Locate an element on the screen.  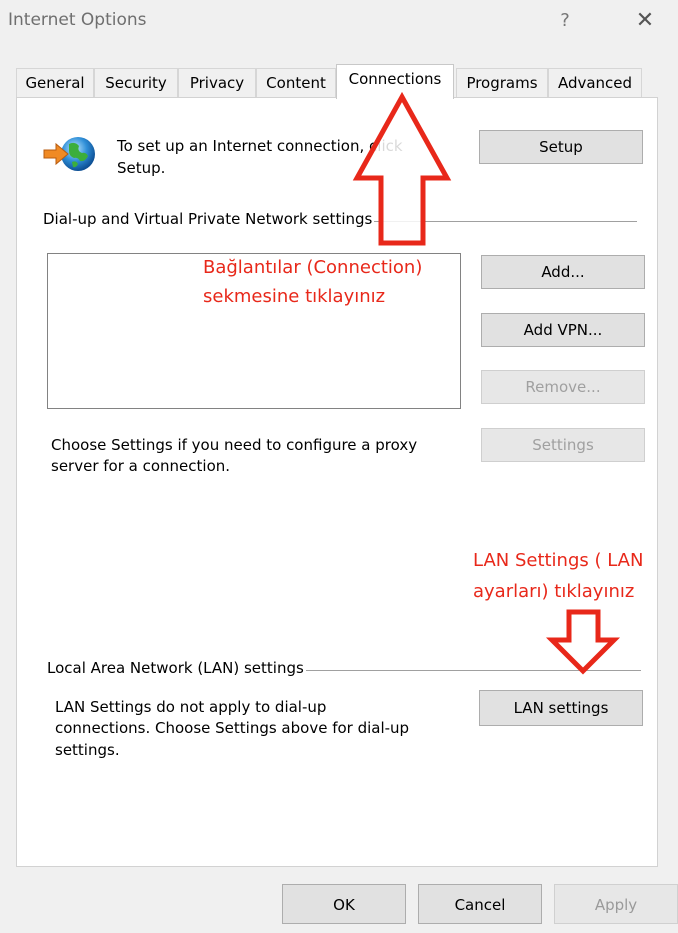
title-bar: Internet Options ? ✕ is located at coordinates (339, 24).